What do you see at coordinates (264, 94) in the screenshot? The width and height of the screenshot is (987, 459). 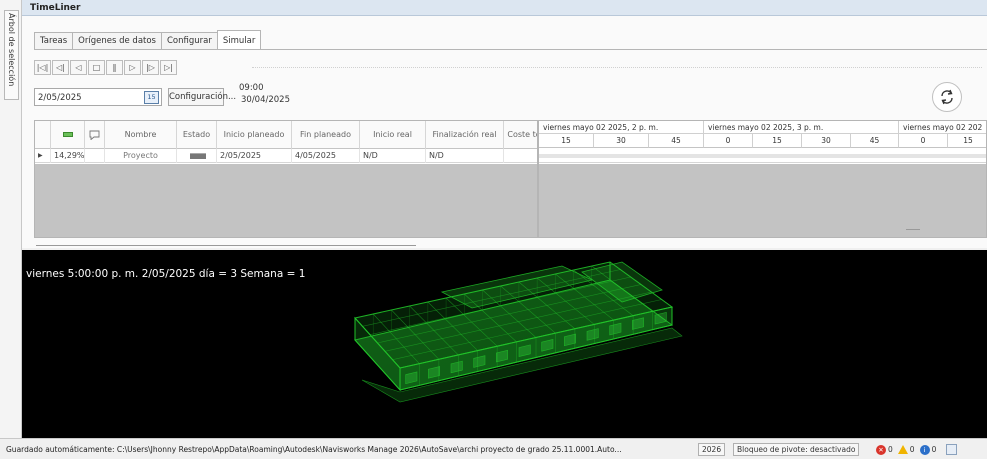 I see `simulation-time-label: 09:00 30/04/2025` at bounding box center [264, 94].